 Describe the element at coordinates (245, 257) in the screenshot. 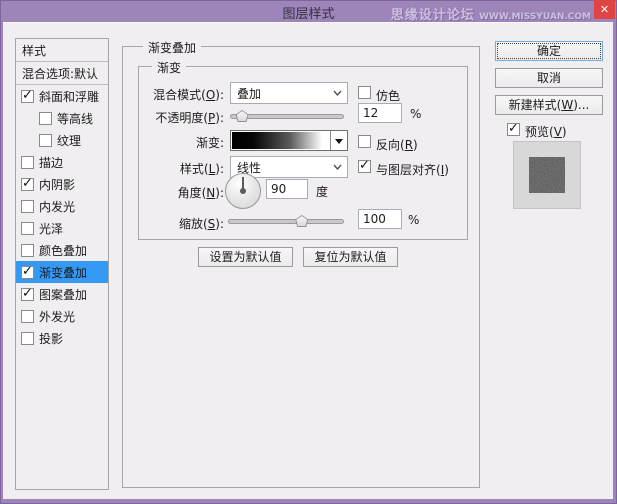

I see `set-as-default-button: 设置为默认值` at that location.